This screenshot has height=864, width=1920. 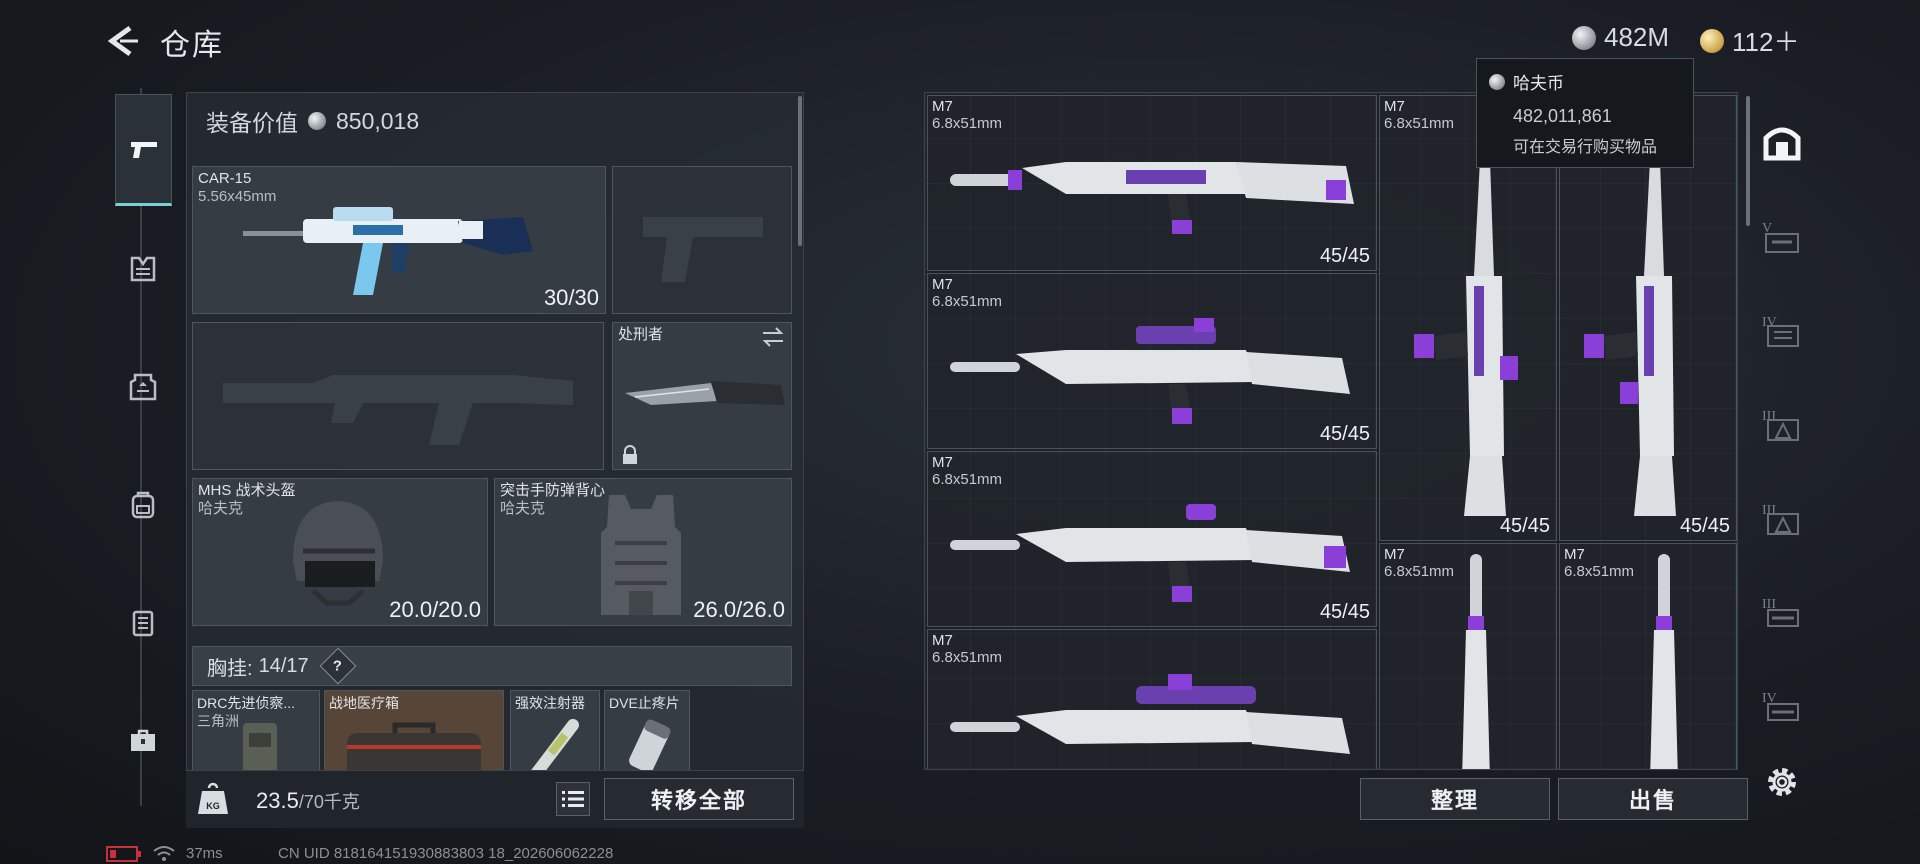 What do you see at coordinates (143, 741) in the screenshot?
I see `nav-item-toolbox` at bounding box center [143, 741].